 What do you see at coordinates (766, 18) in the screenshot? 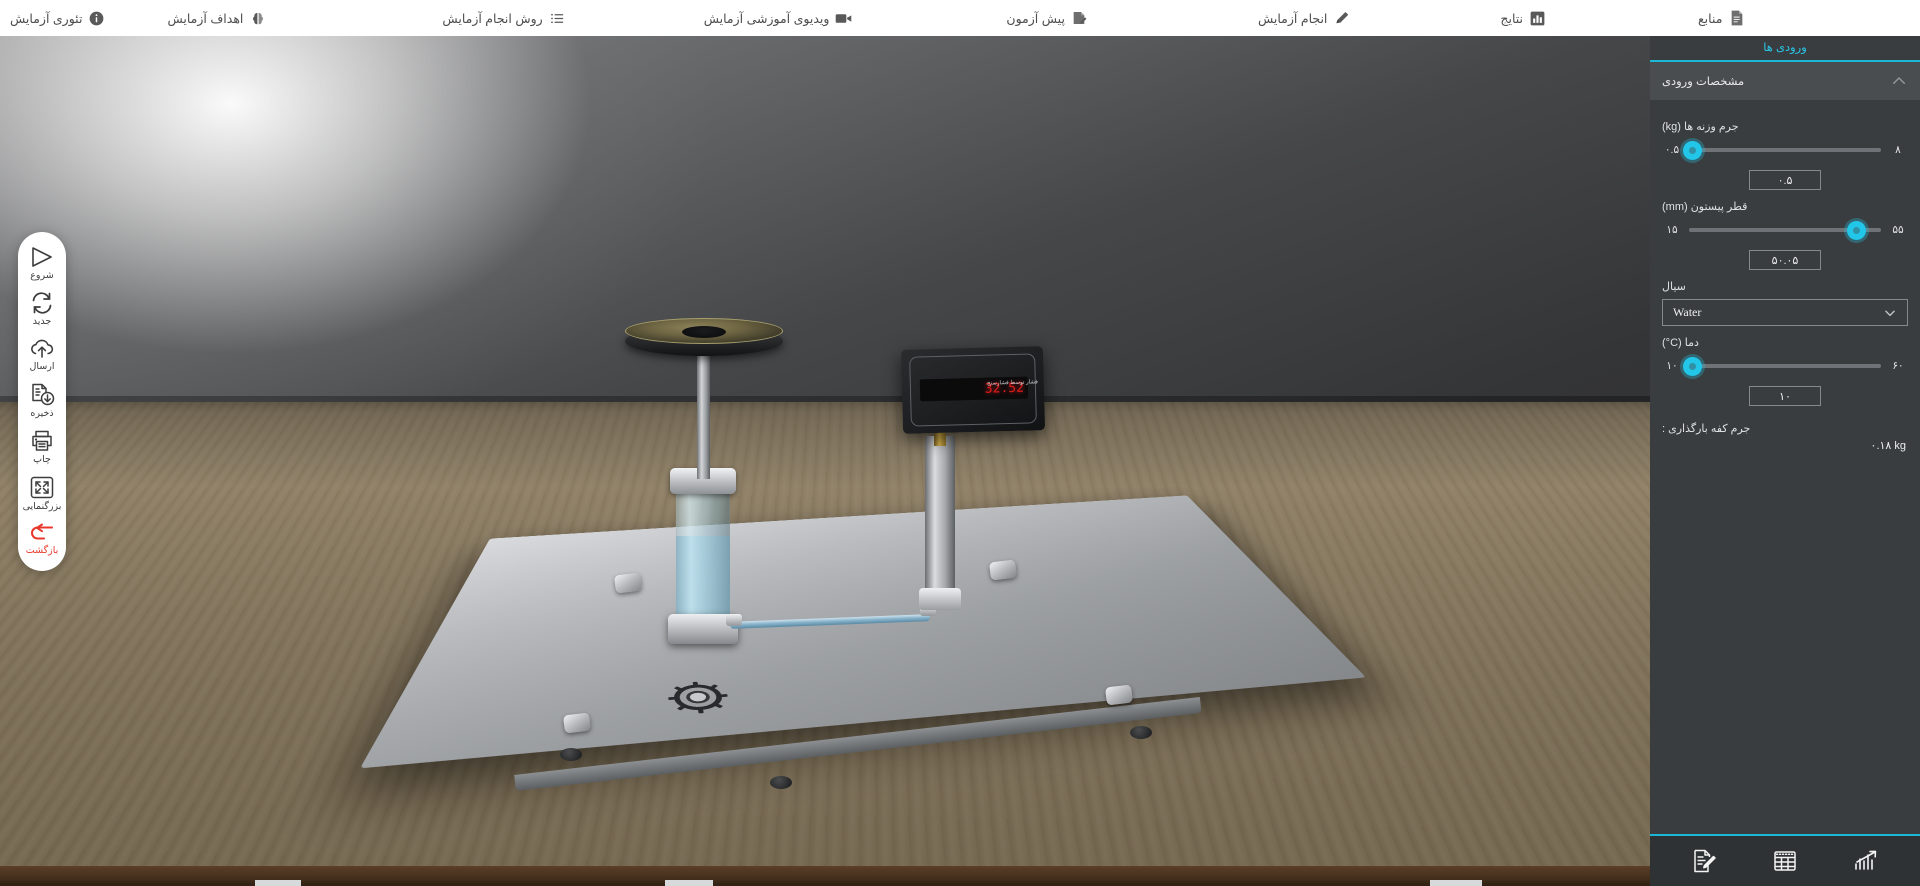
I see `nav-label-video: ویدیوی آموزشی آزمایش` at bounding box center [766, 18].